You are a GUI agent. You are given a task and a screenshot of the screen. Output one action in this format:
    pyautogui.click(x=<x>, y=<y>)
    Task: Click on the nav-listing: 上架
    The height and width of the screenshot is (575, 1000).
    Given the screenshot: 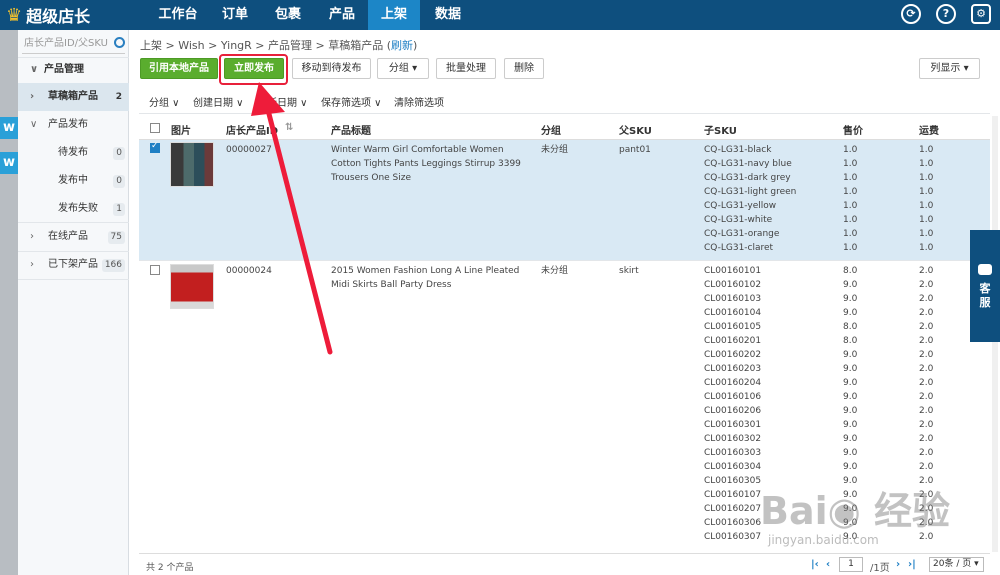 What is the action you would take?
    pyautogui.click(x=394, y=15)
    